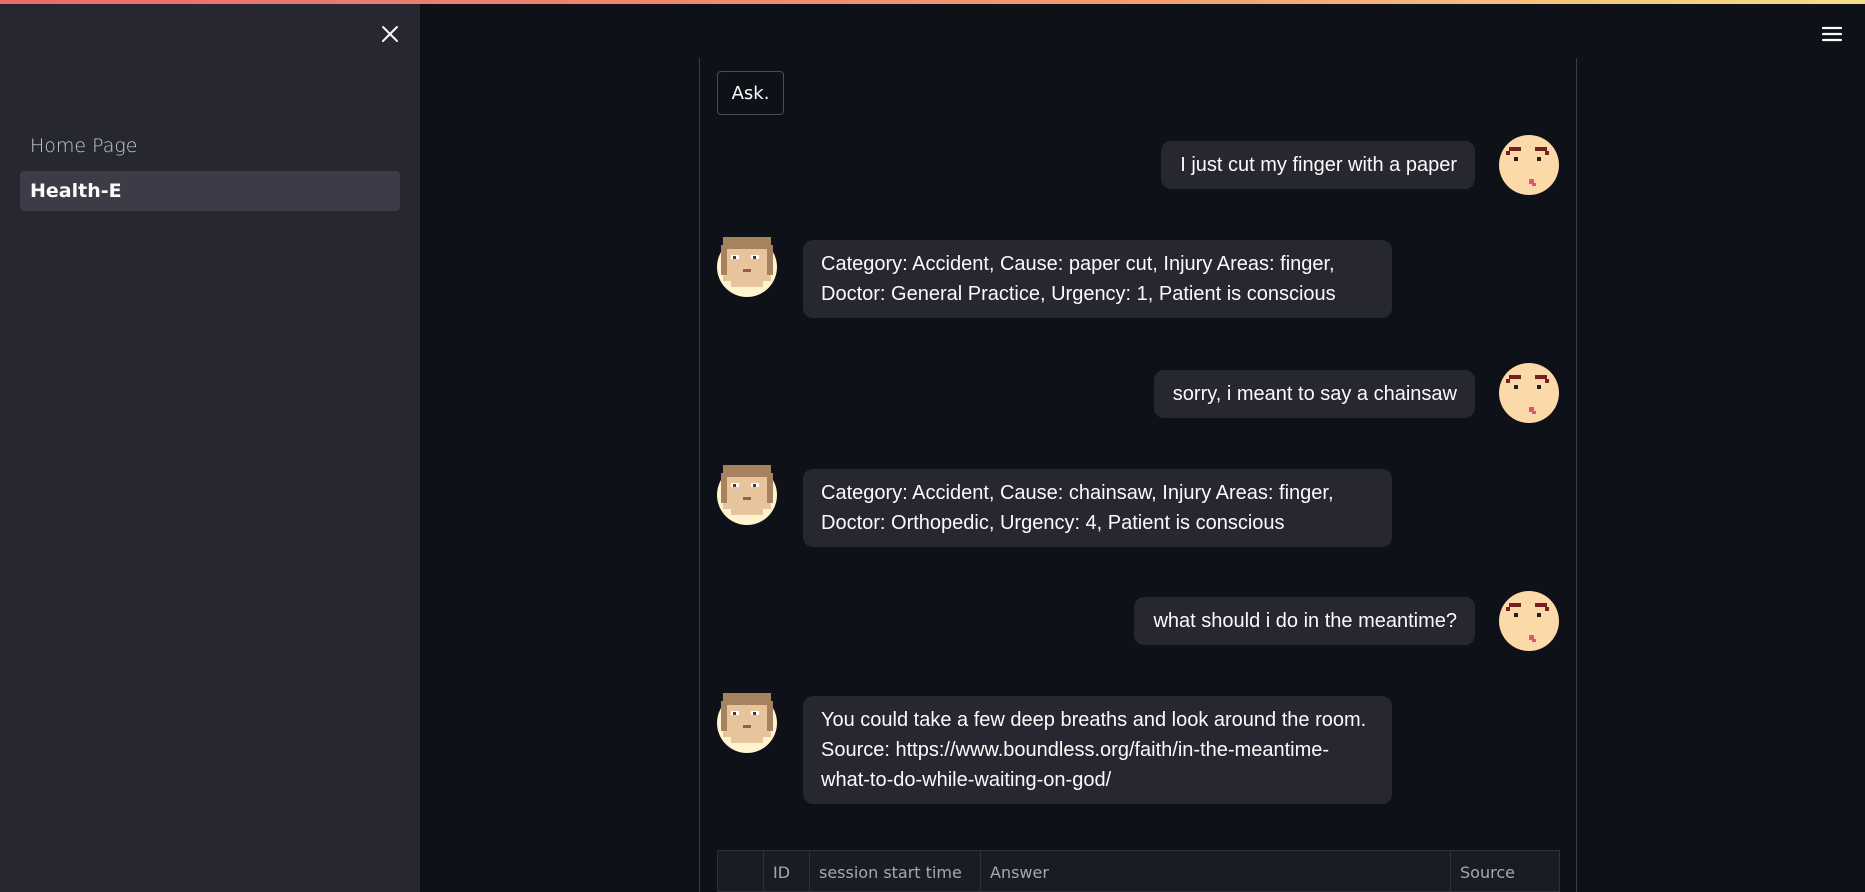 This screenshot has width=1865, height=892. I want to click on ask-button-label: Ask., so click(750, 93).